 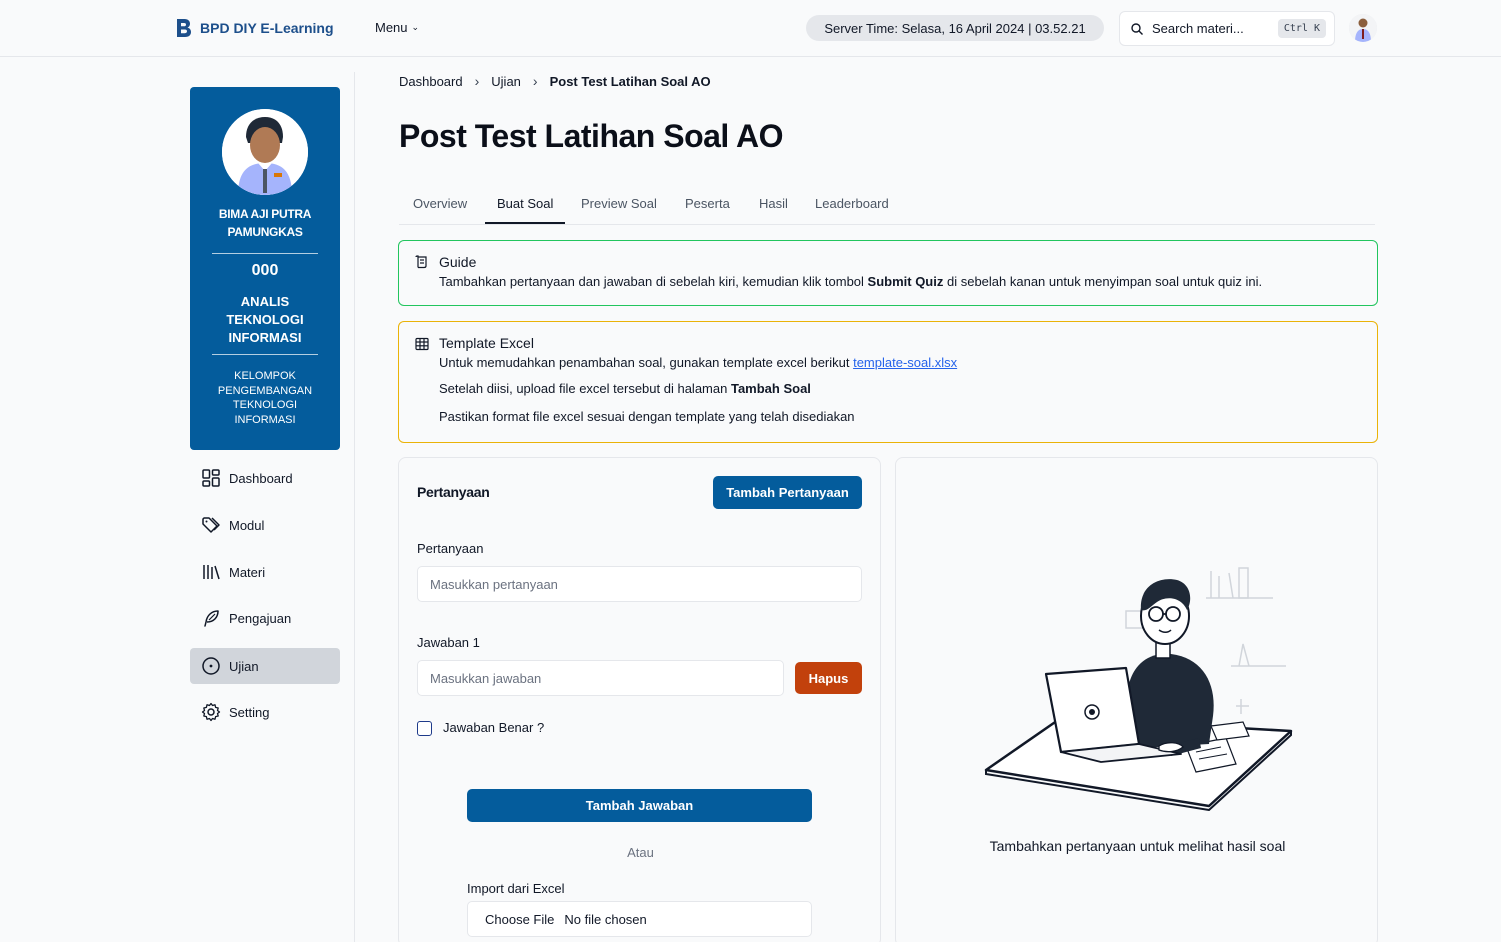 I want to click on avatar-image, so click(x=1363, y=28).